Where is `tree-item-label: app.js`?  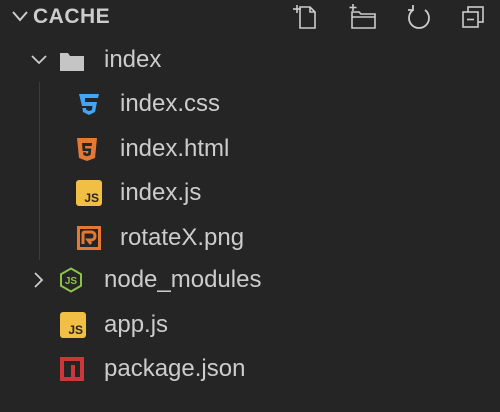
tree-item-label: app.js is located at coordinates (136, 324).